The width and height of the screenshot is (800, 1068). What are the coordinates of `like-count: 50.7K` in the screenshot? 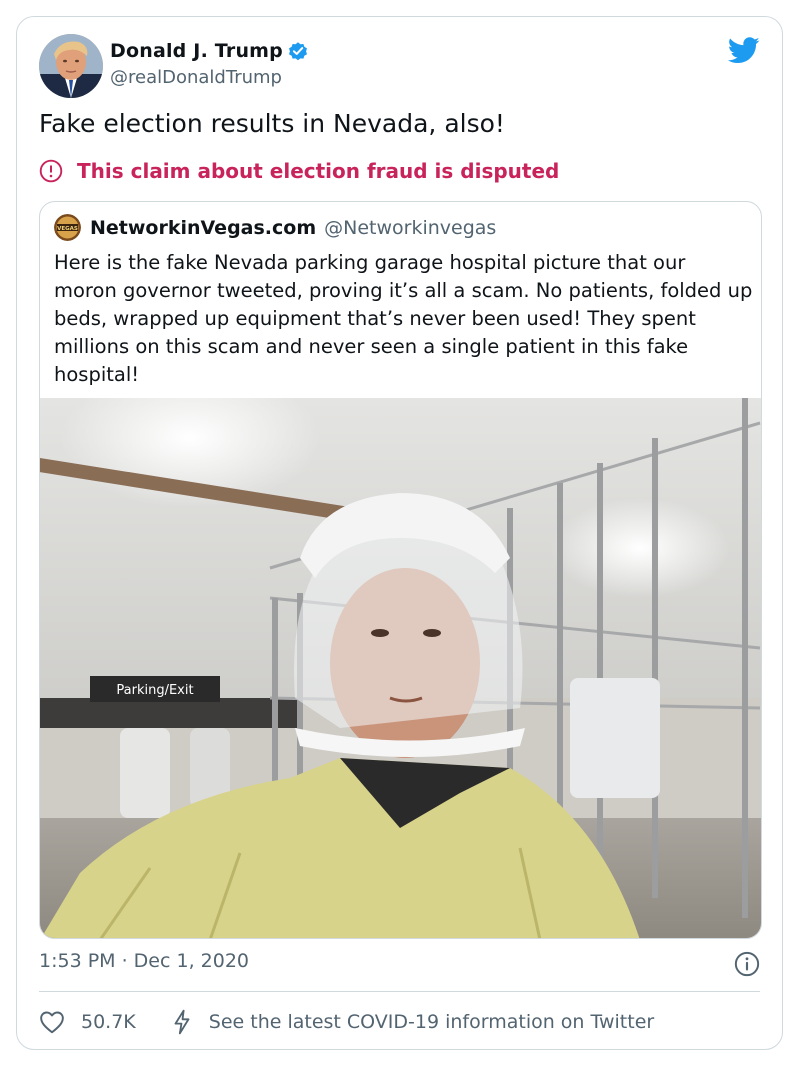 It's located at (108, 1022).